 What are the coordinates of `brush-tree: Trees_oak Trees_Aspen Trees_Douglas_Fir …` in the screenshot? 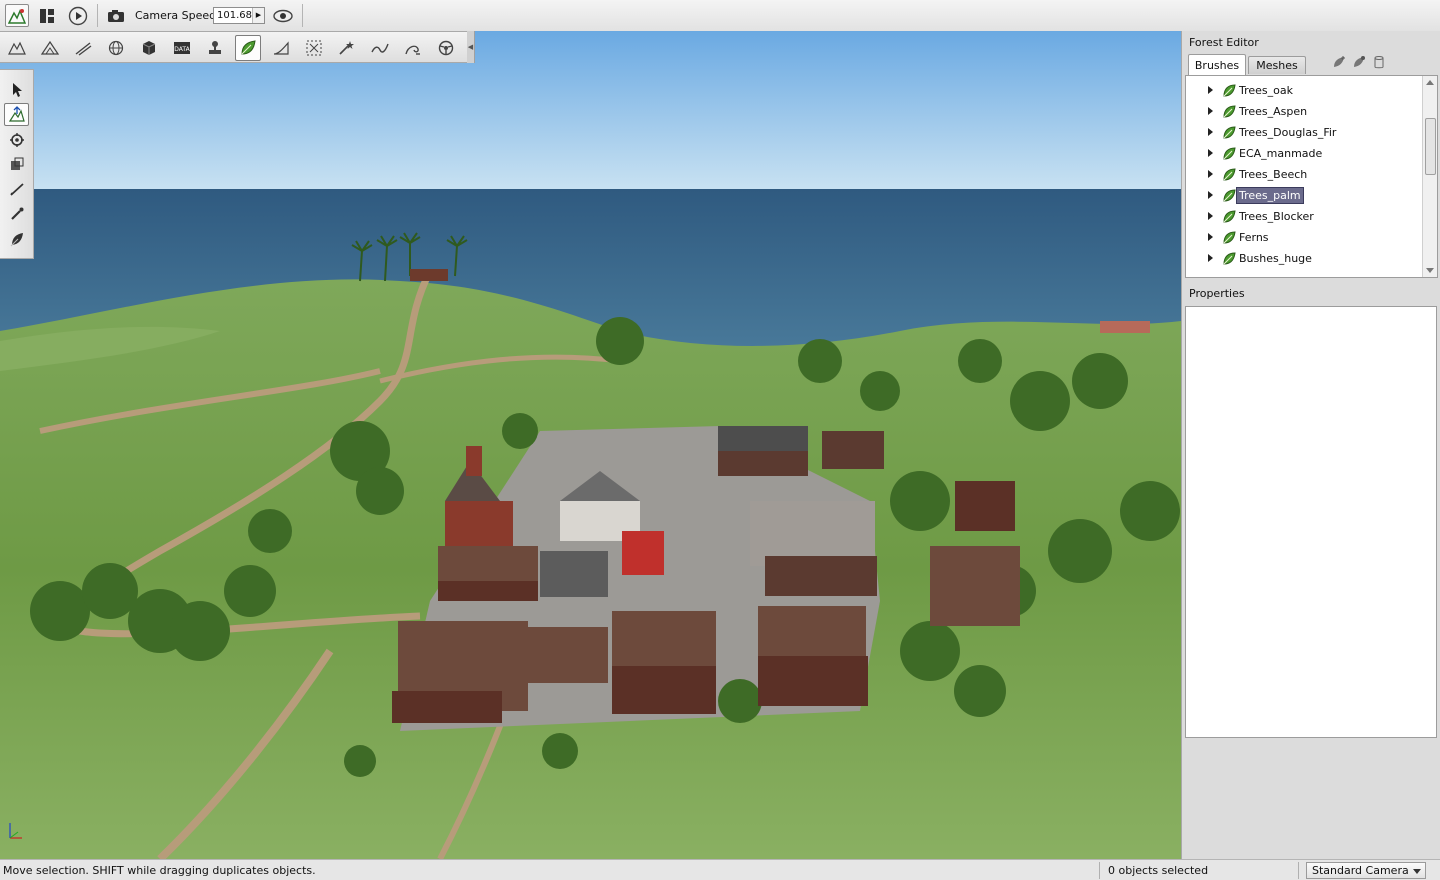 It's located at (1311, 176).